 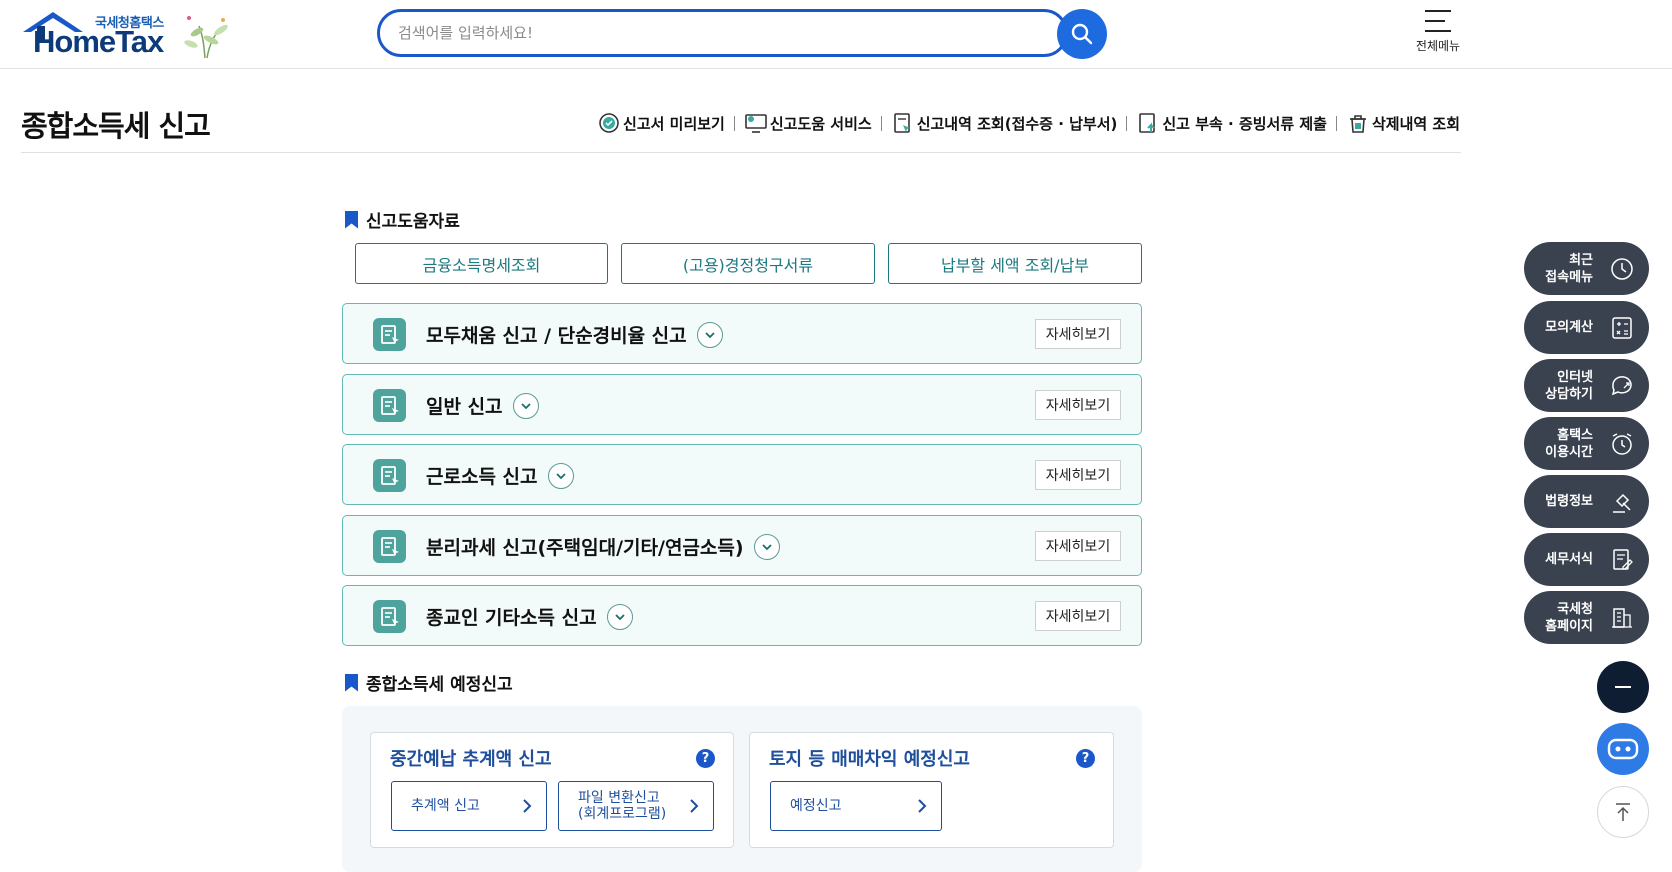 What do you see at coordinates (471, 759) in the screenshot?
I see `card-title: 중간예납 추계액 신고` at bounding box center [471, 759].